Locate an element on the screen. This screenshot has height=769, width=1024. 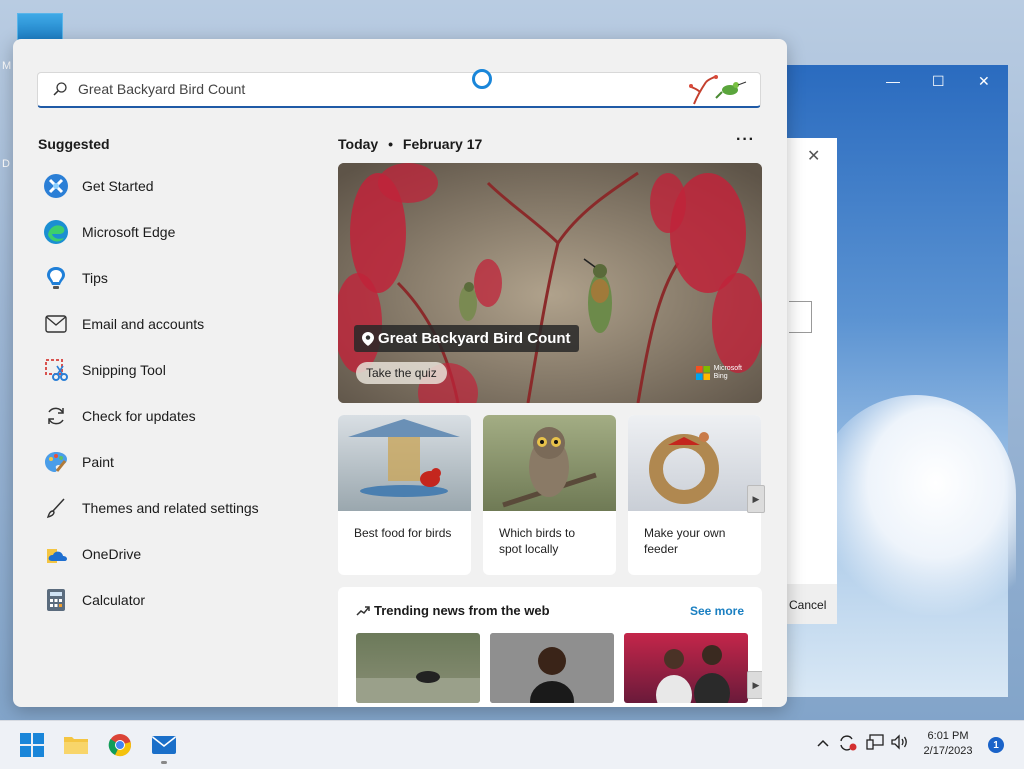
mail-app-button is located at coordinates (164, 745).